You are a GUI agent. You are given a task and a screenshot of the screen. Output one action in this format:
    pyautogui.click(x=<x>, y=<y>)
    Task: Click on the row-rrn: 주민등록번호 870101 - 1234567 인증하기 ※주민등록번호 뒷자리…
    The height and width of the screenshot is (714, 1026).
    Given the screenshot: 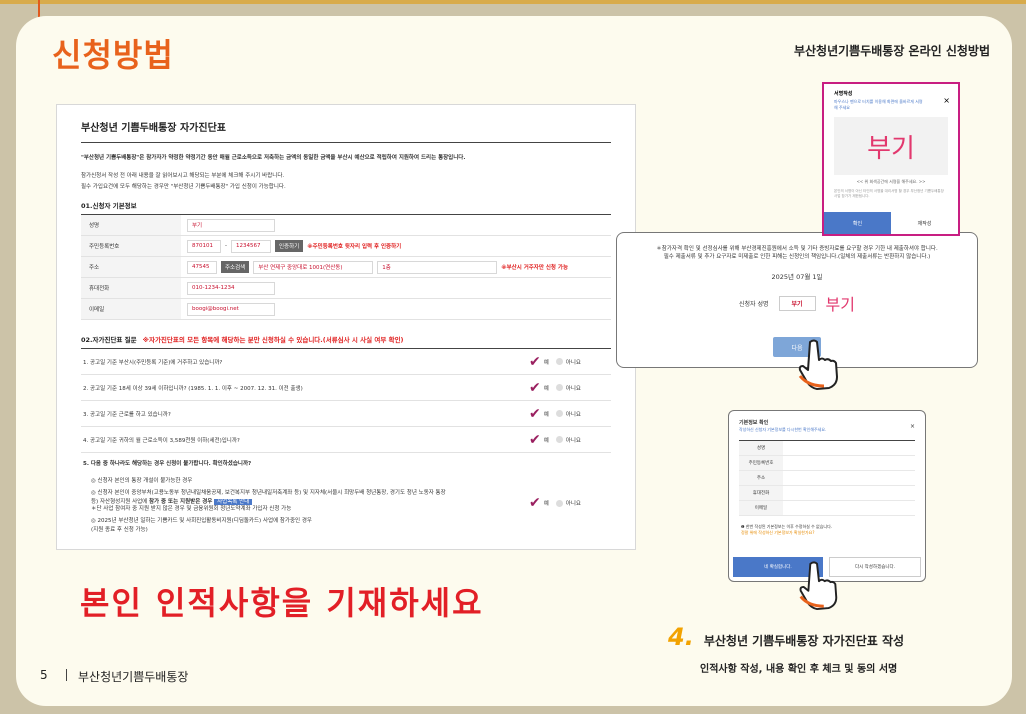 What is the action you would take?
    pyautogui.click(x=346, y=246)
    